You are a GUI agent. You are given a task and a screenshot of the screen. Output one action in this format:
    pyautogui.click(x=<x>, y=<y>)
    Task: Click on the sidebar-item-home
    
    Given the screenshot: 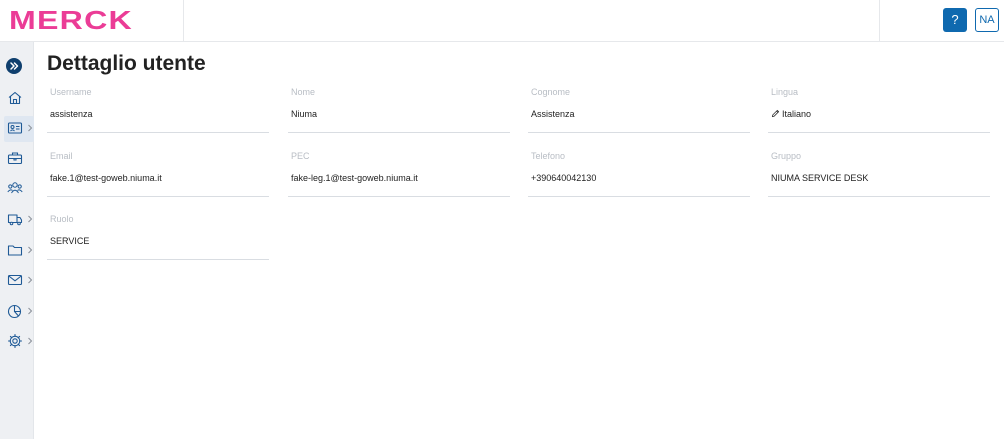 What is the action you would take?
    pyautogui.click(x=19, y=99)
    